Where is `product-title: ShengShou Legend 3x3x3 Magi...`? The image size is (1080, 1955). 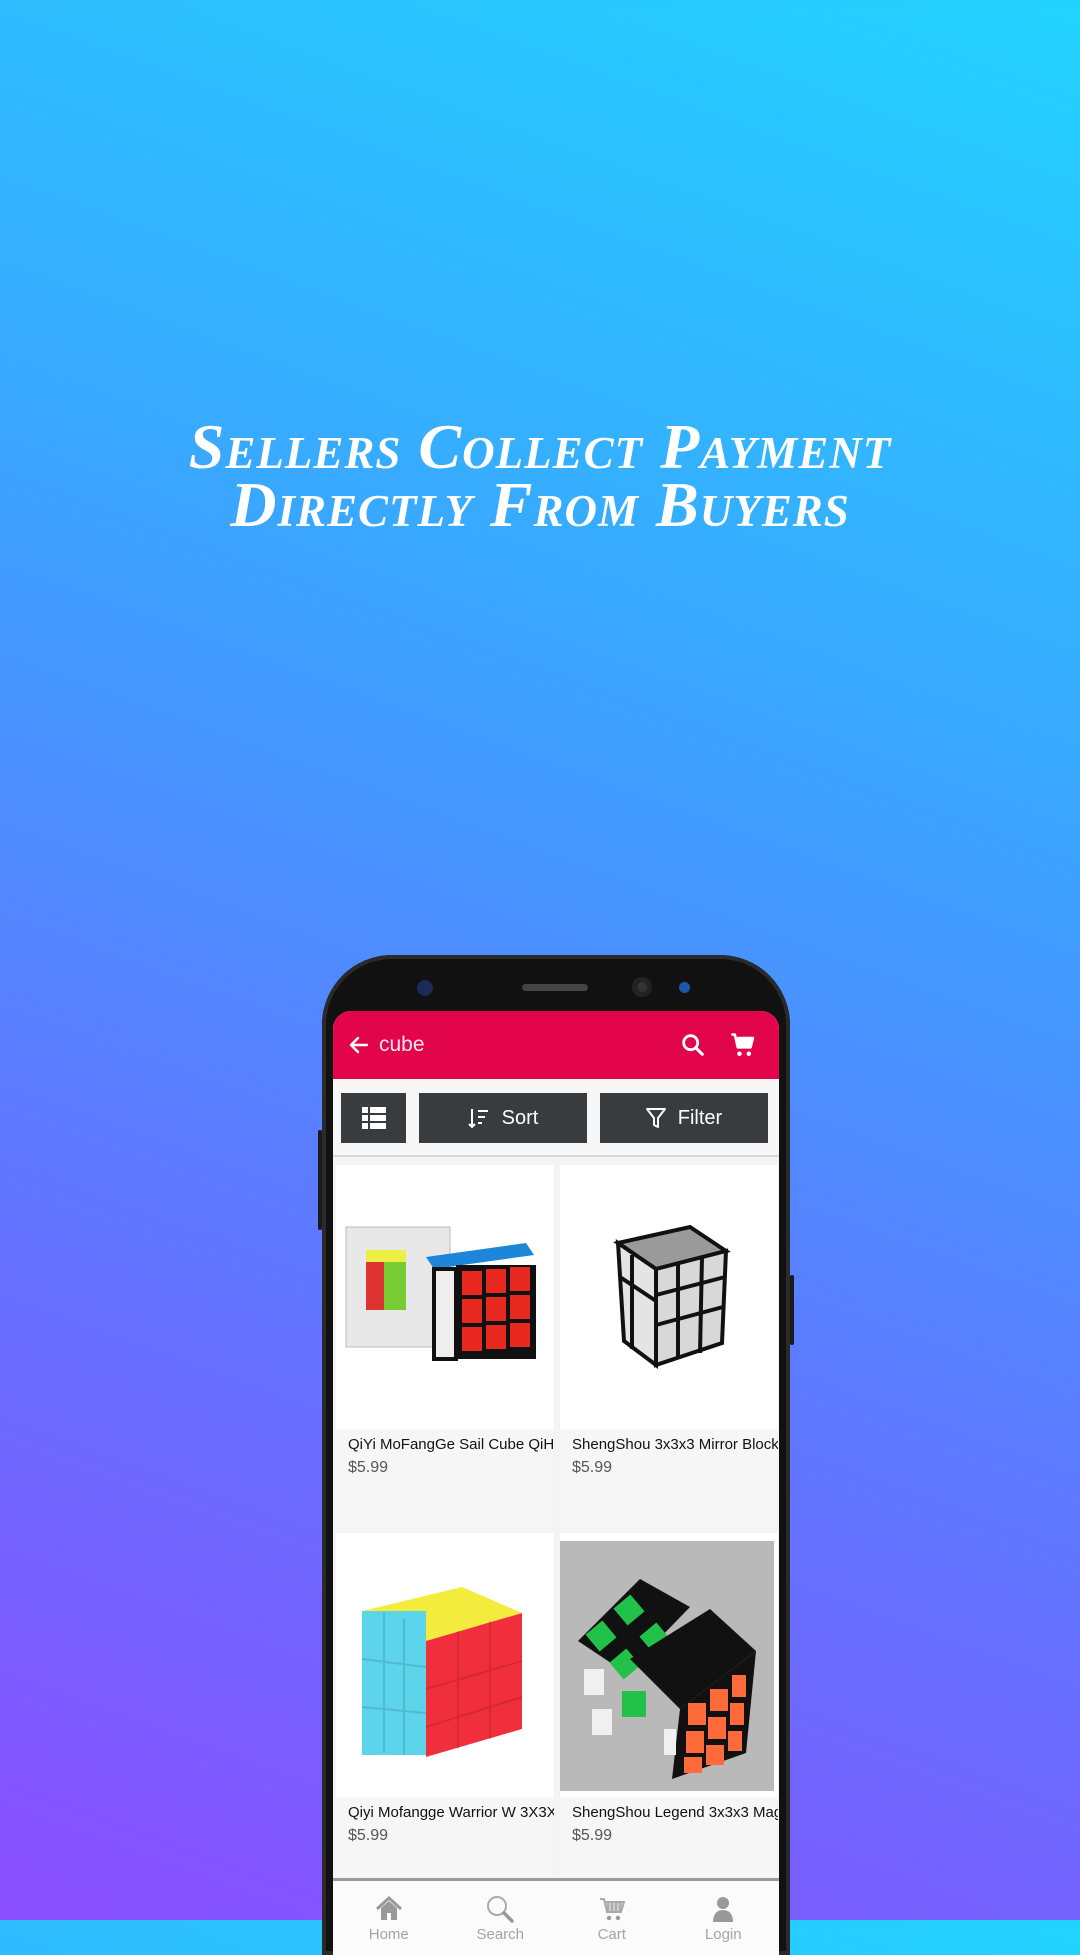 product-title: ShengShou Legend 3x3x3 Magi... is located at coordinates (675, 1812).